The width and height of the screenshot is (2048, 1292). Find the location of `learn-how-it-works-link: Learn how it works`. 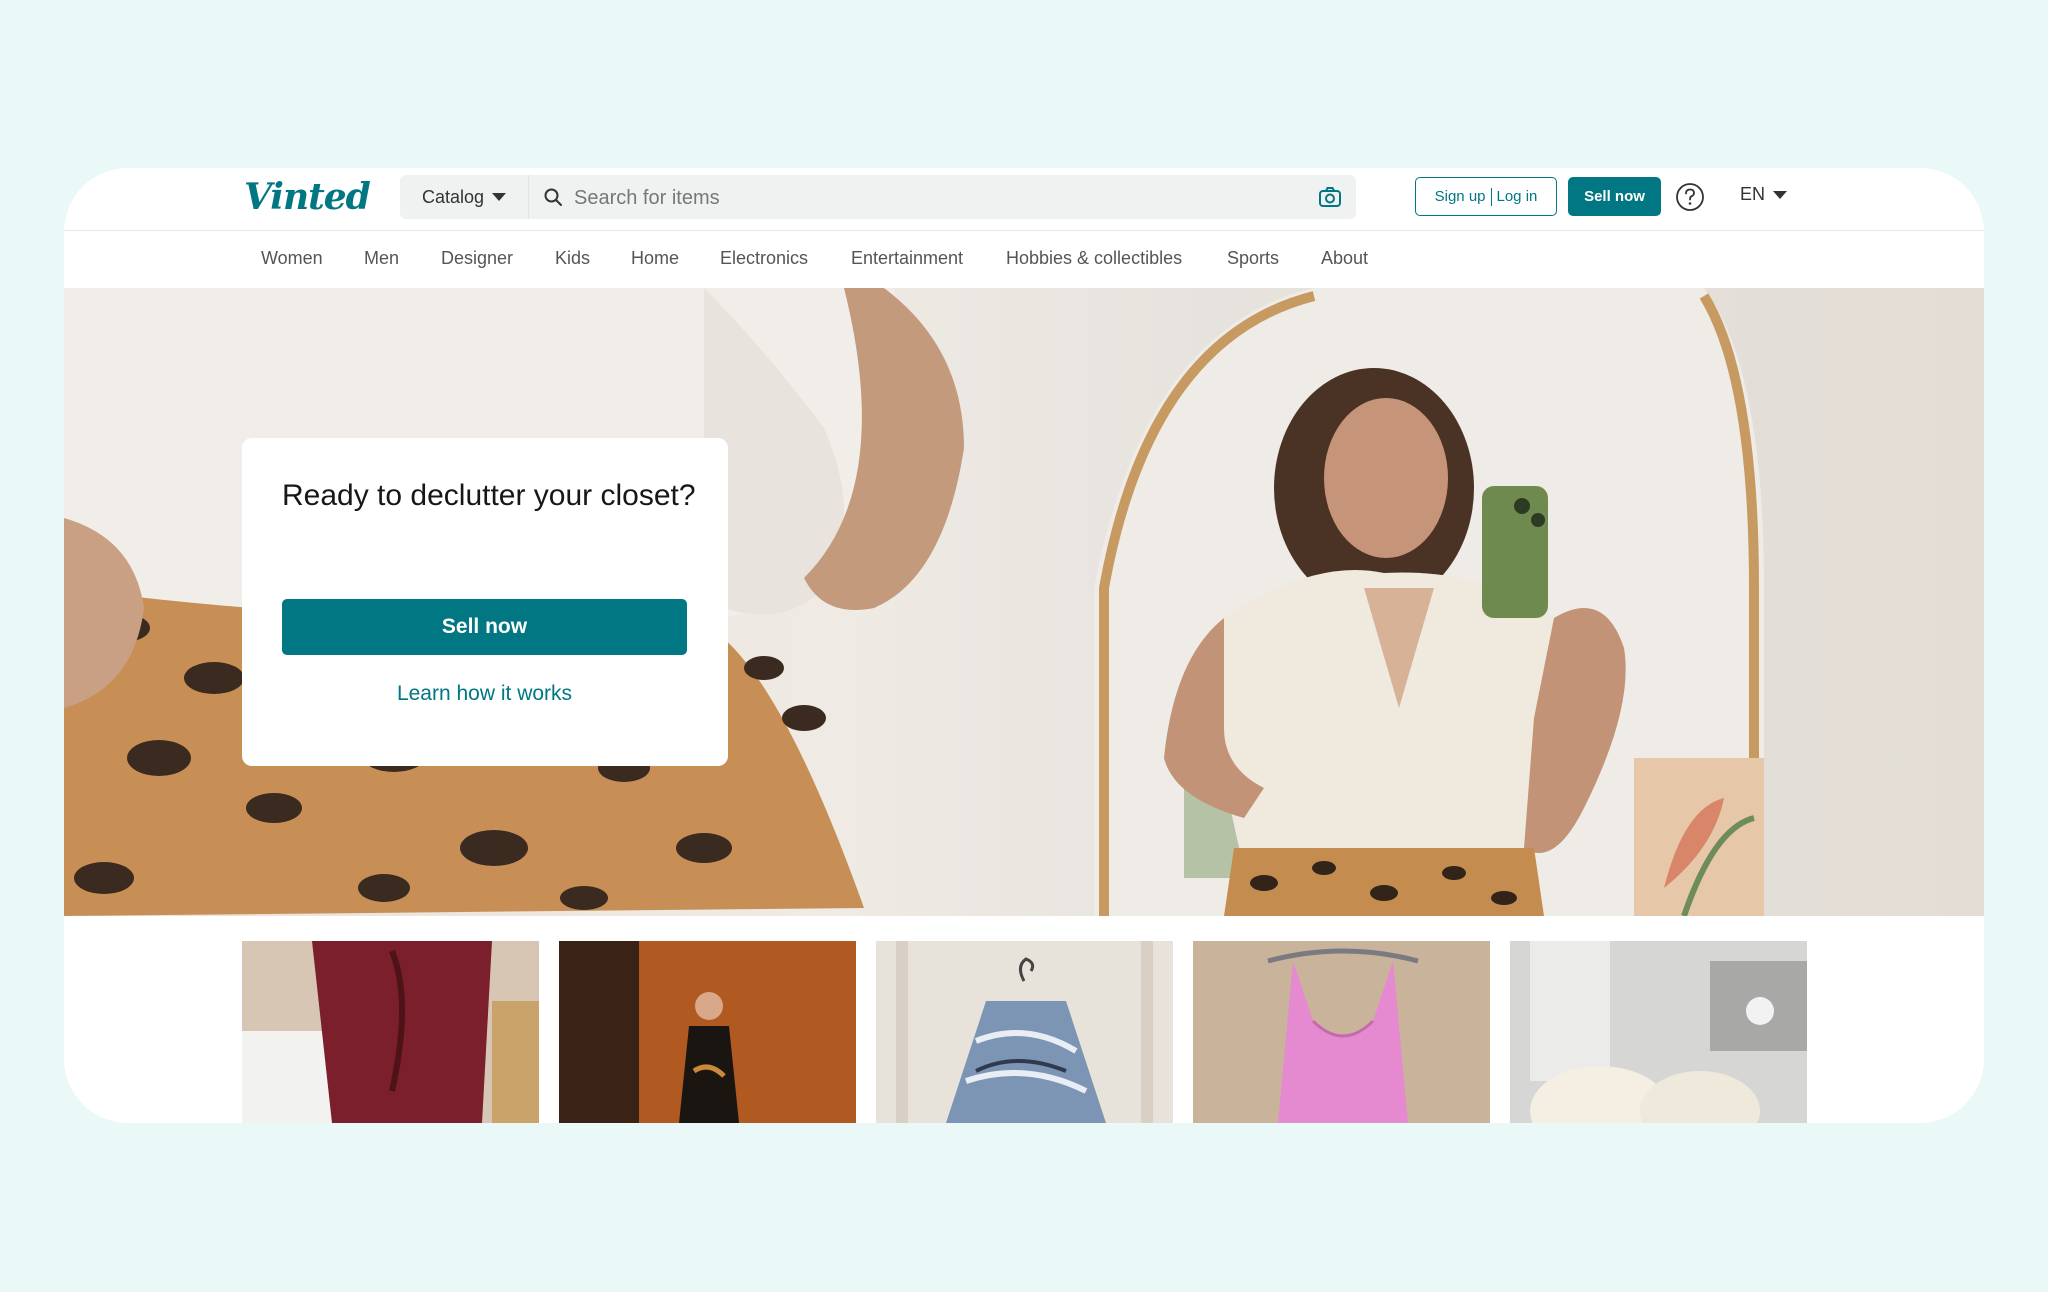

learn-how-it-works-link: Learn how it works is located at coordinates (484, 694).